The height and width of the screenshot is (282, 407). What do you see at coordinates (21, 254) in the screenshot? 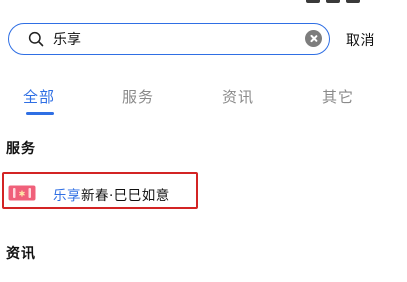
I see `section-title-news: 资讯` at bounding box center [21, 254].